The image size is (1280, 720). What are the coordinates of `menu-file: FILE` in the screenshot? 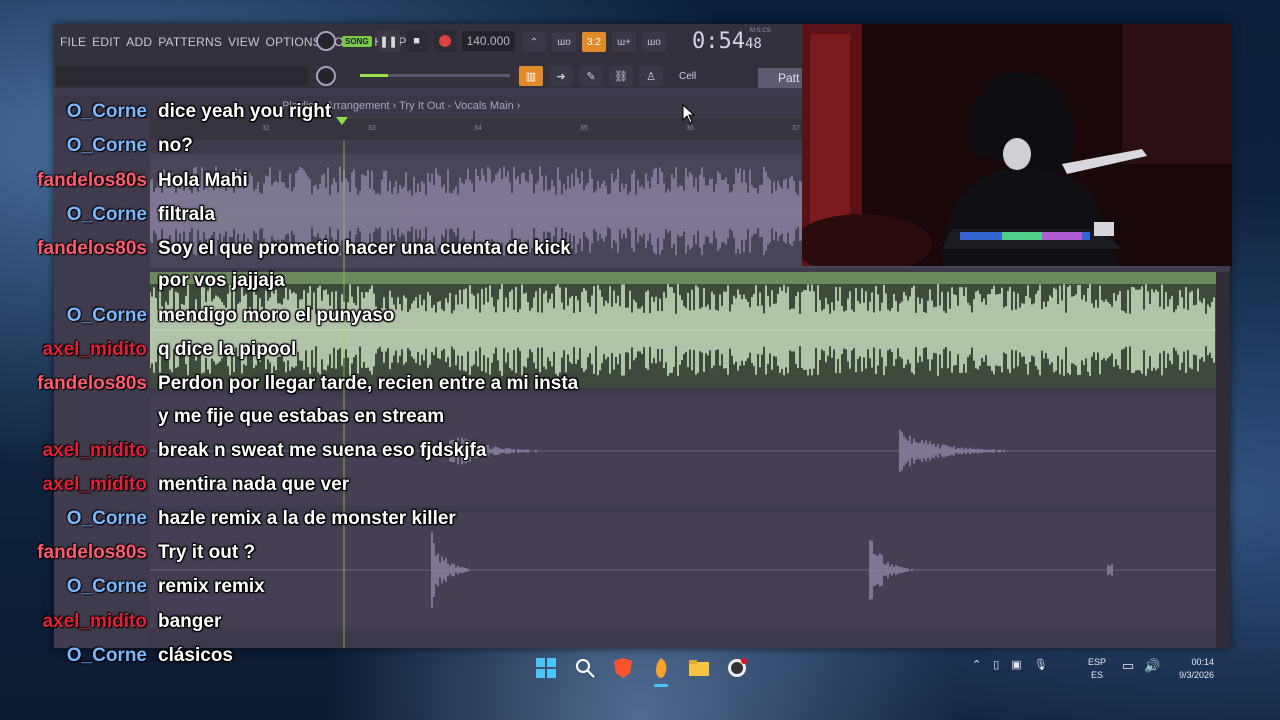 It's located at (73, 42).